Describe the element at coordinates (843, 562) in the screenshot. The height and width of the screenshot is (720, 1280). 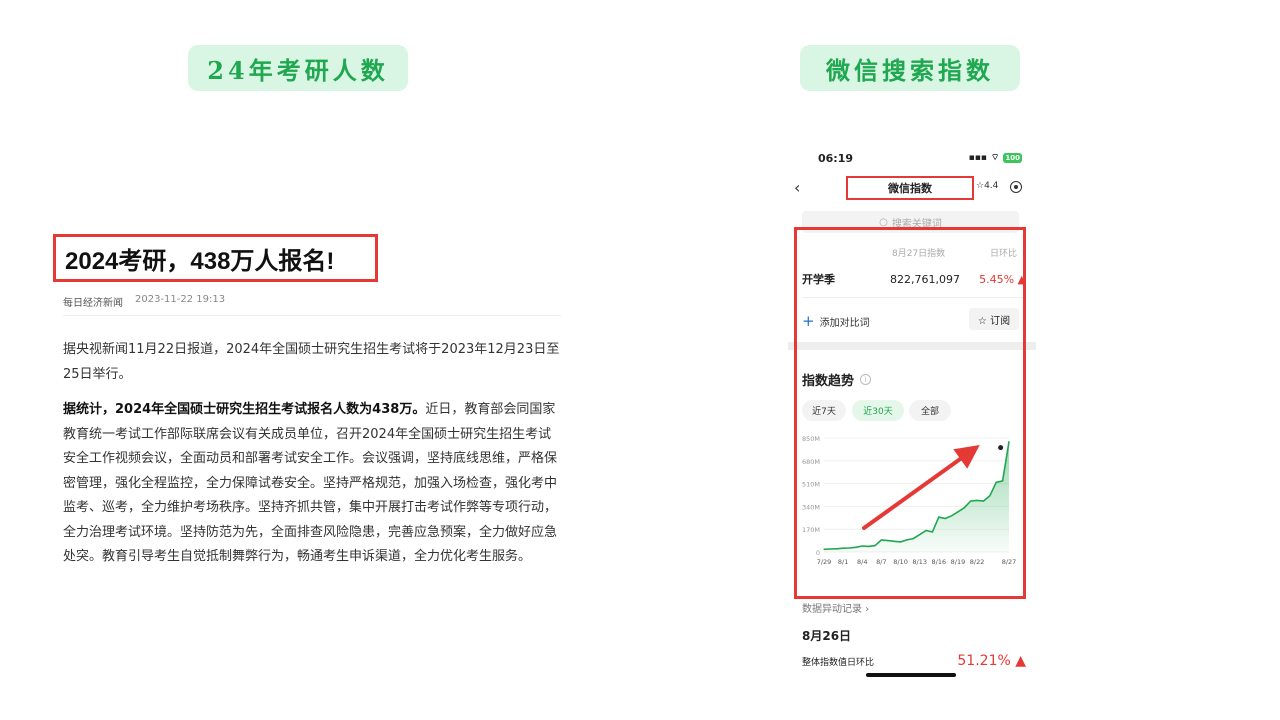
I see `x-tick-label: 8/1` at that location.